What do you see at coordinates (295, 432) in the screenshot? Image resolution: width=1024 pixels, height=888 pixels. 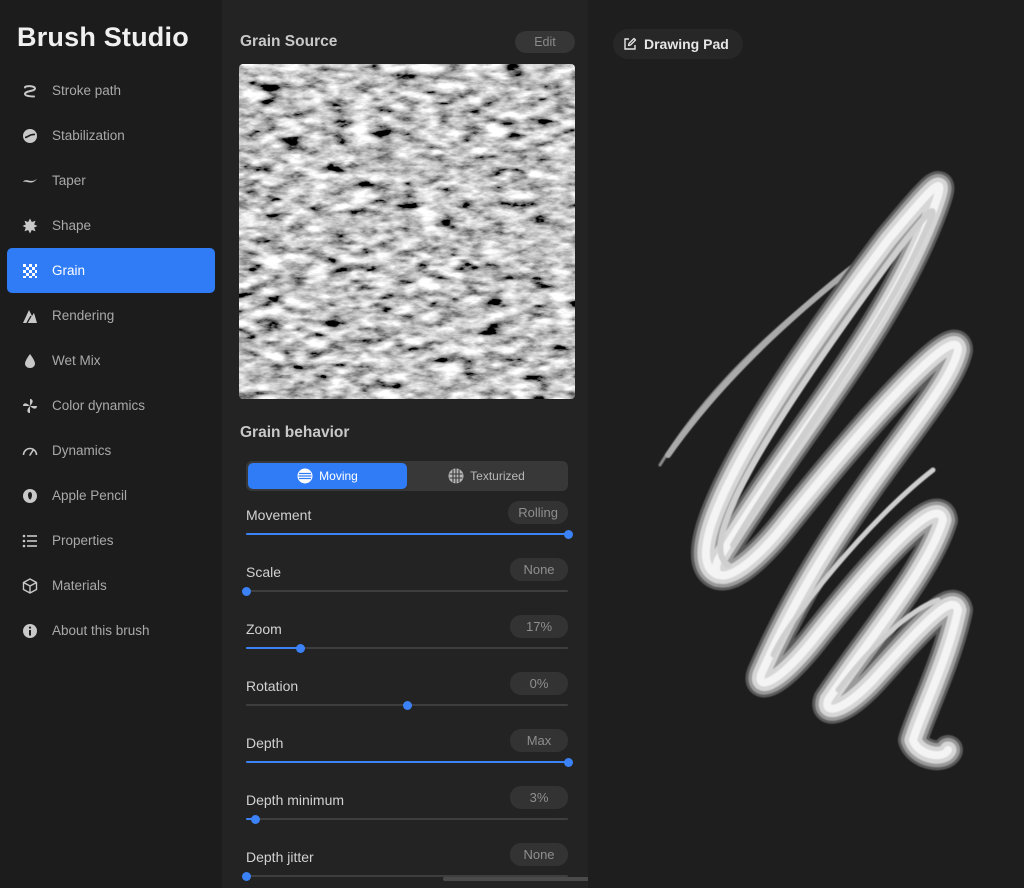 I see `grain-behavior-title: Grain behavior` at bounding box center [295, 432].